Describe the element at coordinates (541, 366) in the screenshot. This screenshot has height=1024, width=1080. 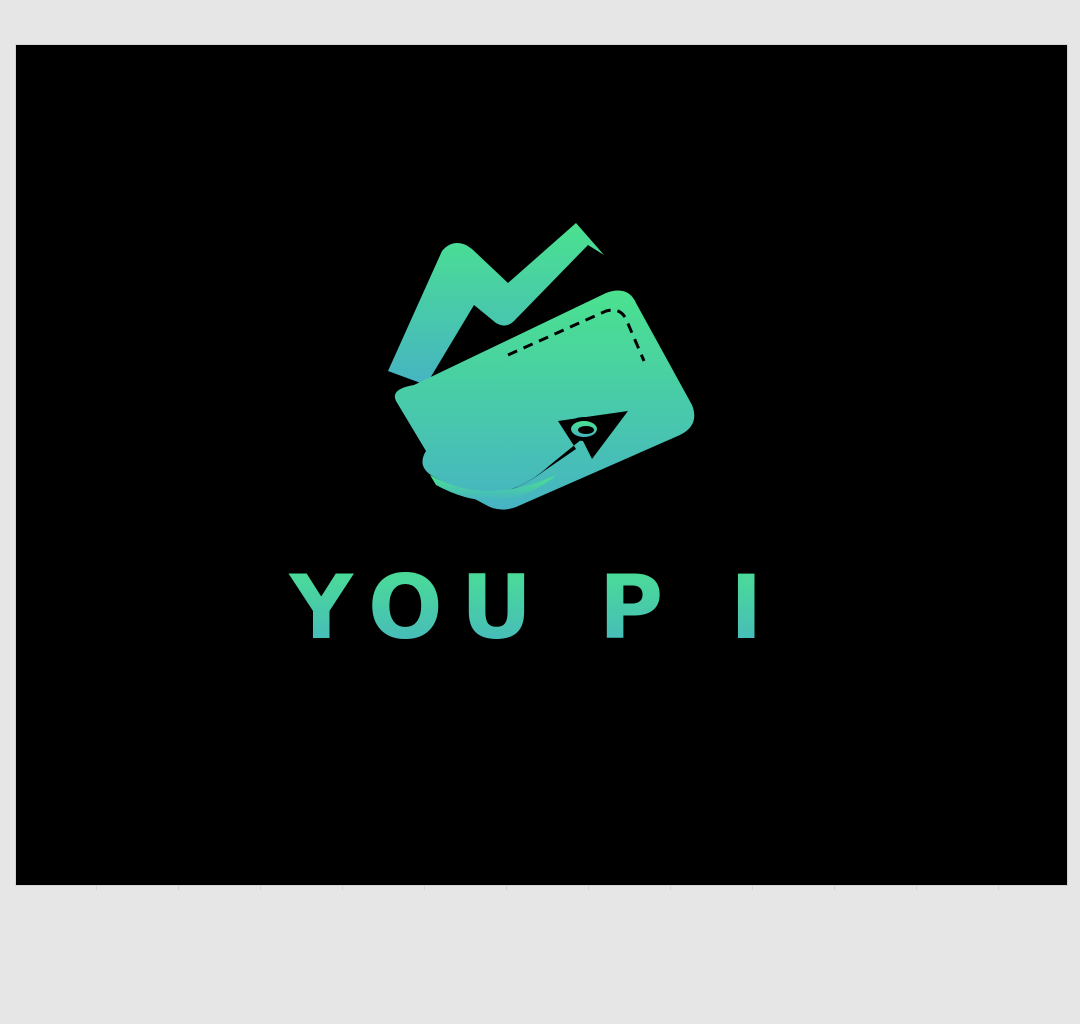
I see `wallet-logo-icon` at that location.